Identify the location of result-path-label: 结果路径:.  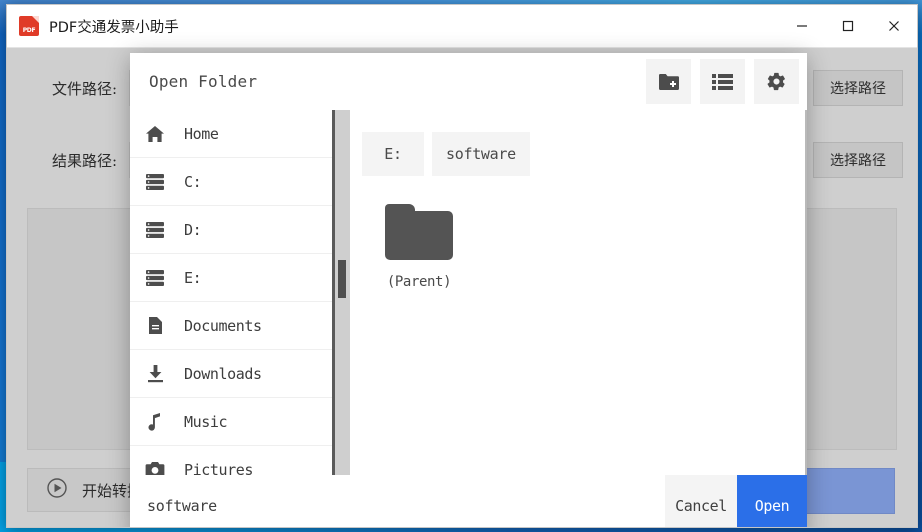
(84, 160).